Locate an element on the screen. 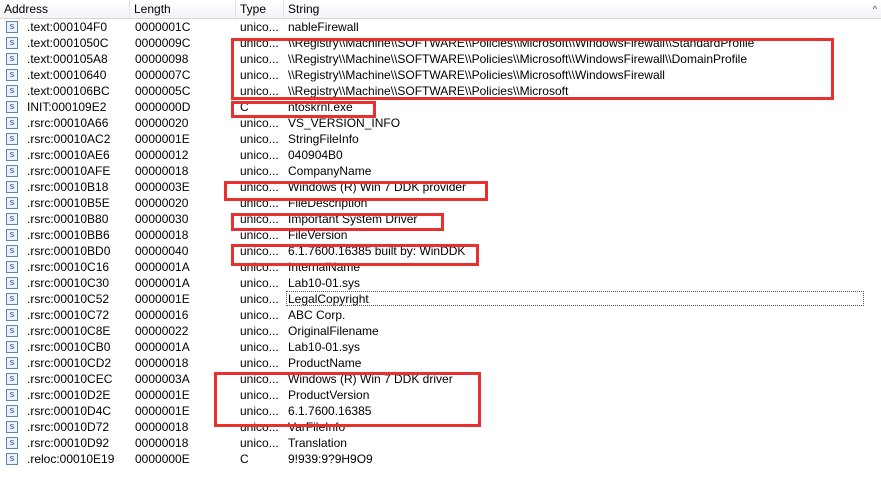 The height and width of the screenshot is (477, 881). address-cell: .rsrc:00010C52 is located at coordinates (68, 299).